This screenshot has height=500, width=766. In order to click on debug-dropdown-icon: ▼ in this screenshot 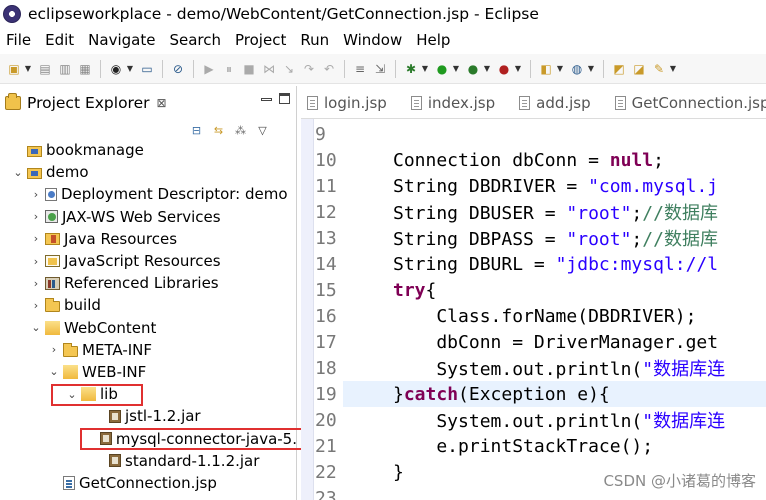, I will do `click(425, 69)`.